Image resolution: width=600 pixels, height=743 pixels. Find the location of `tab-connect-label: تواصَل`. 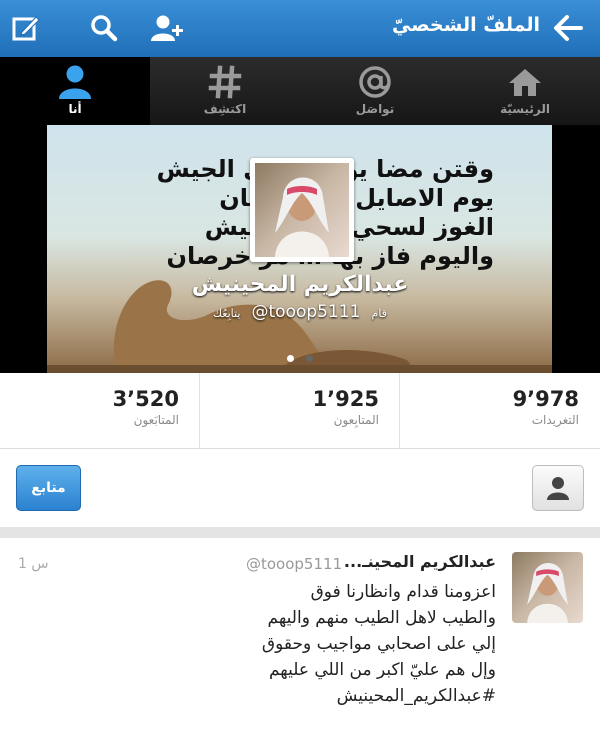

tab-connect-label: تواصَل is located at coordinates (375, 109).